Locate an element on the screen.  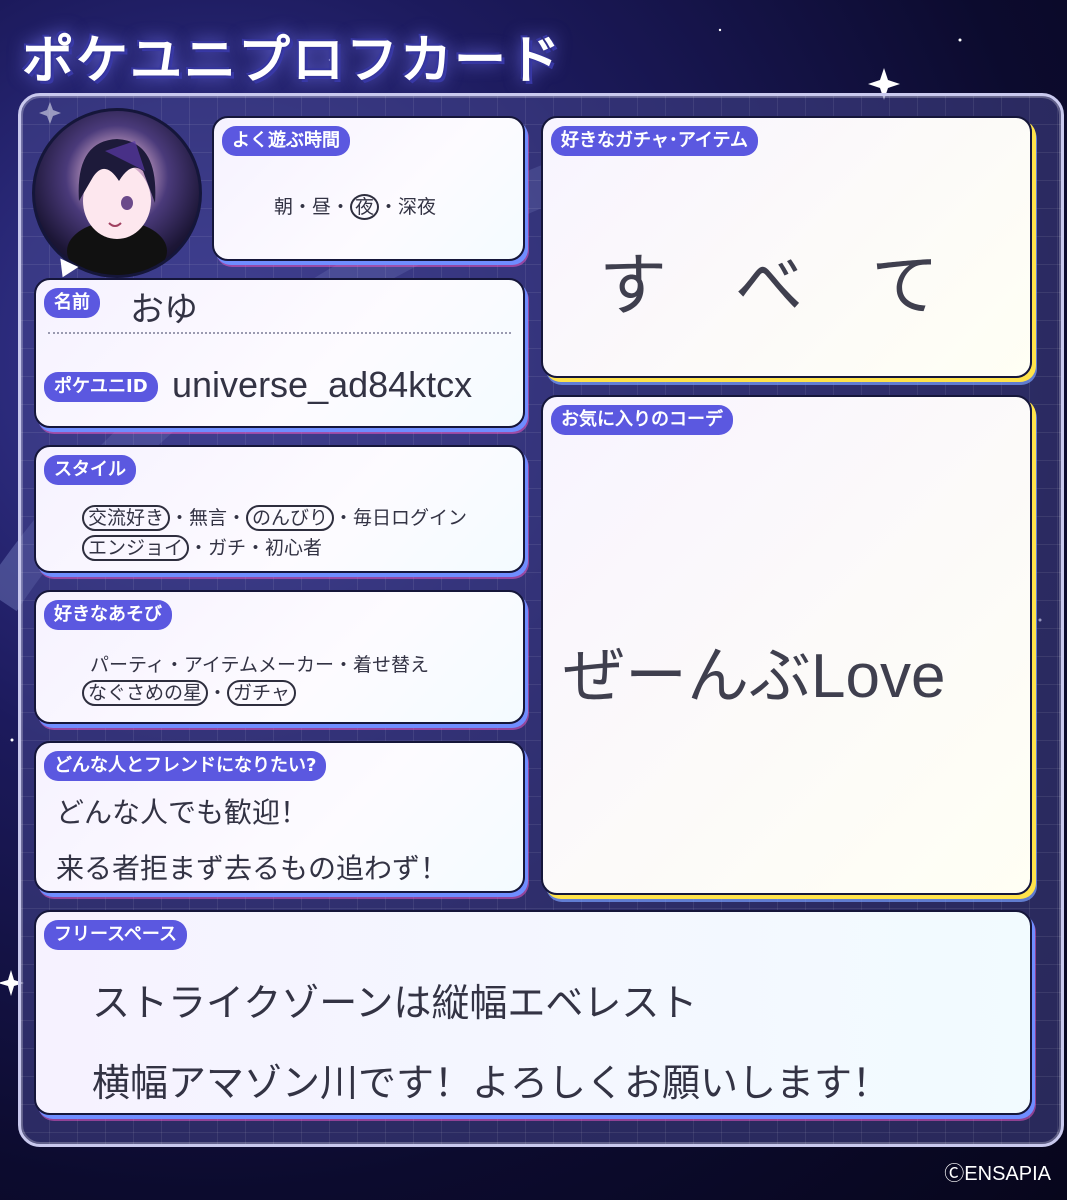
gacha-card: 好きなガチャ･アイテム す べ て is located at coordinates (786, 247).